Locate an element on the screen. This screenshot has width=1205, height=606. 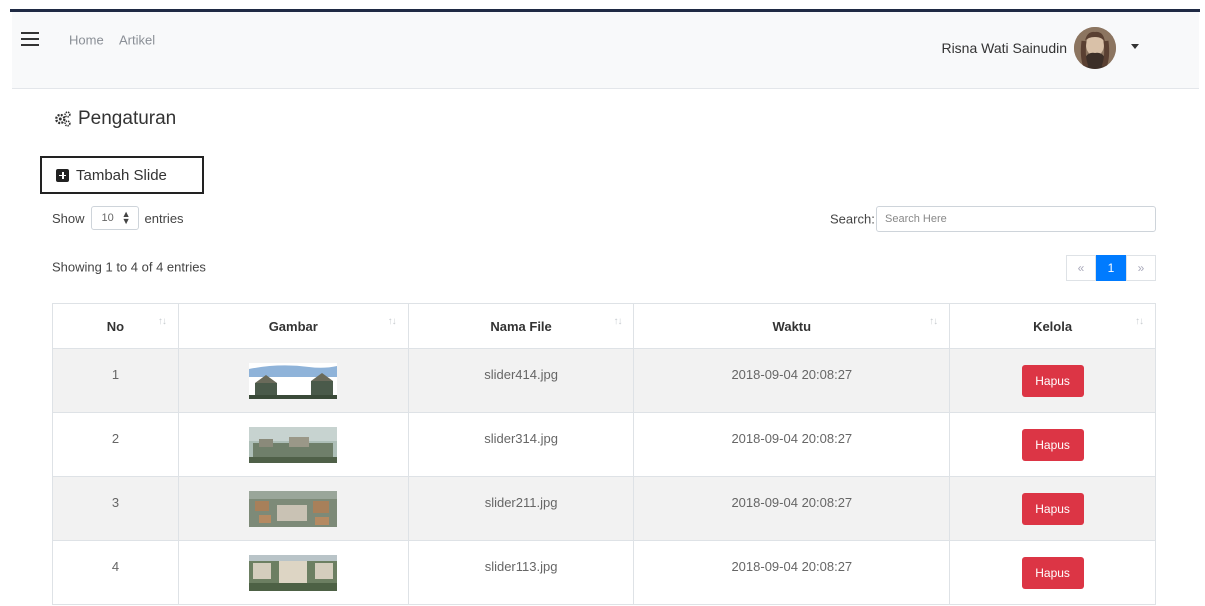
pagination-page-1-button: 1 is located at coordinates (1111, 268).